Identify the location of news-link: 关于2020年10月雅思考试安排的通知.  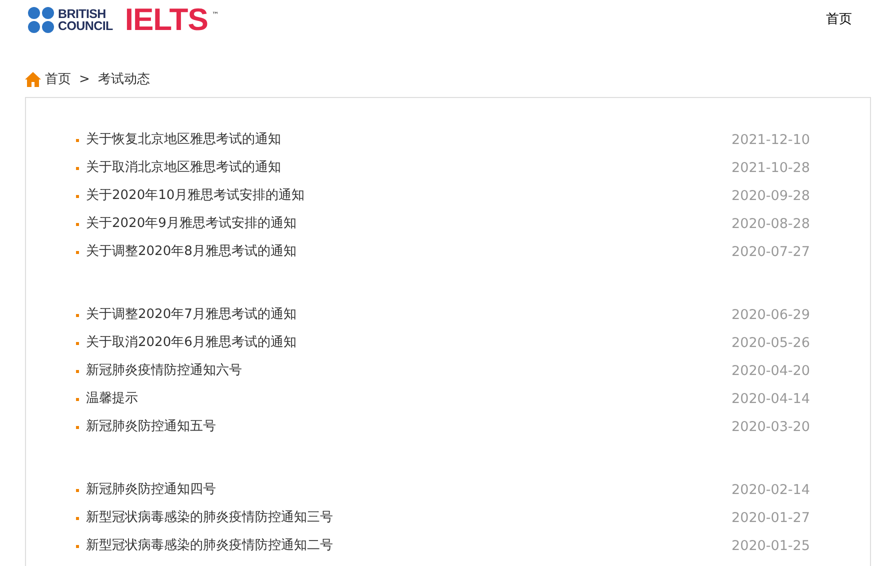
(195, 196).